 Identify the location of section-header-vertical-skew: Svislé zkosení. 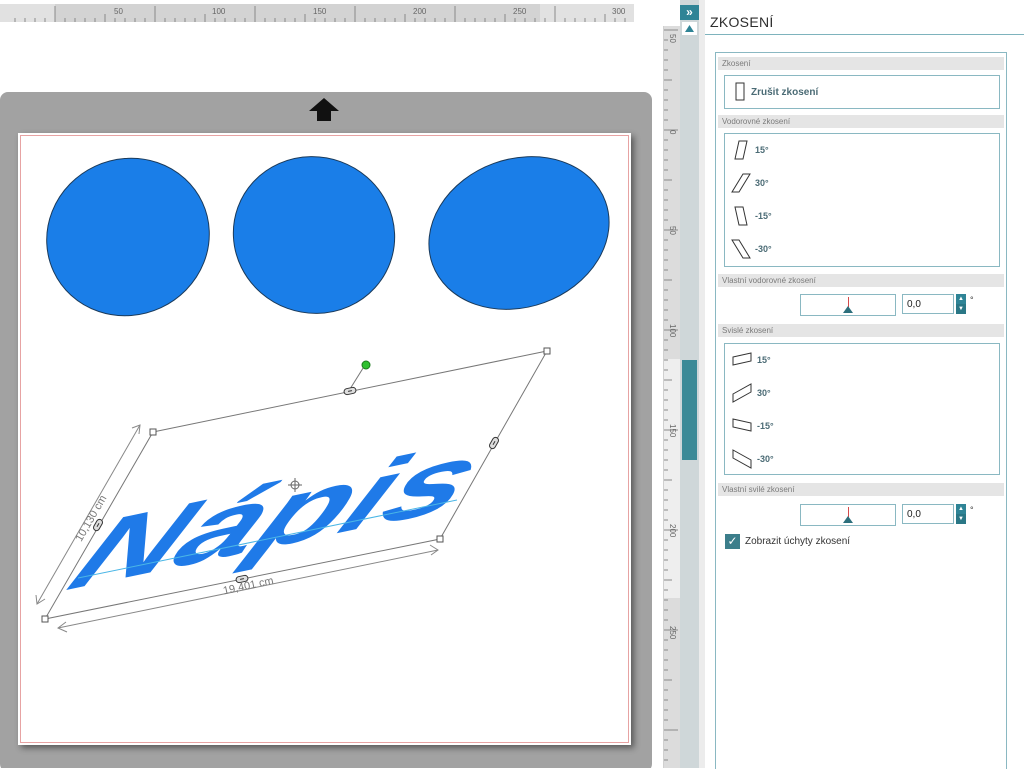
(861, 330).